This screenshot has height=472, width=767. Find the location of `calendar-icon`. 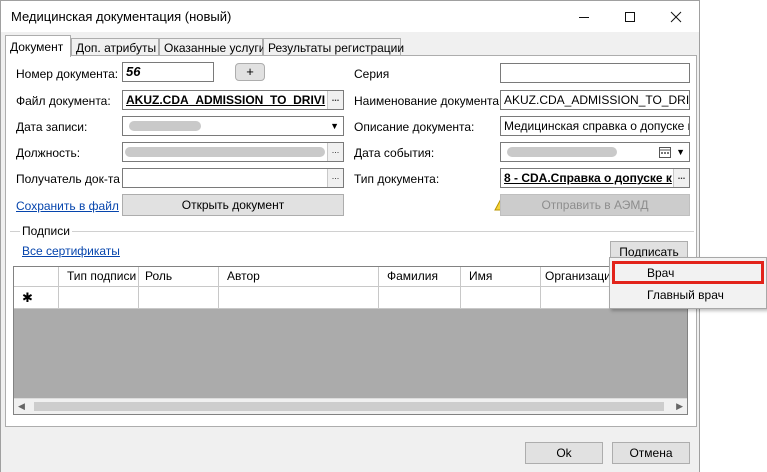

calendar-icon is located at coordinates (665, 153).